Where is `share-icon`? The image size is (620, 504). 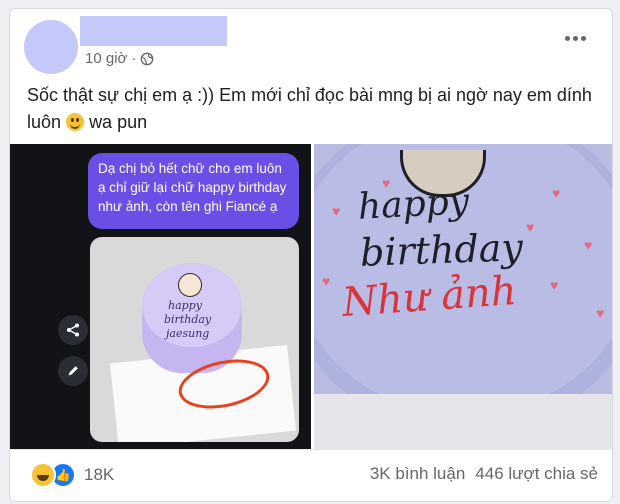 share-icon is located at coordinates (73, 330).